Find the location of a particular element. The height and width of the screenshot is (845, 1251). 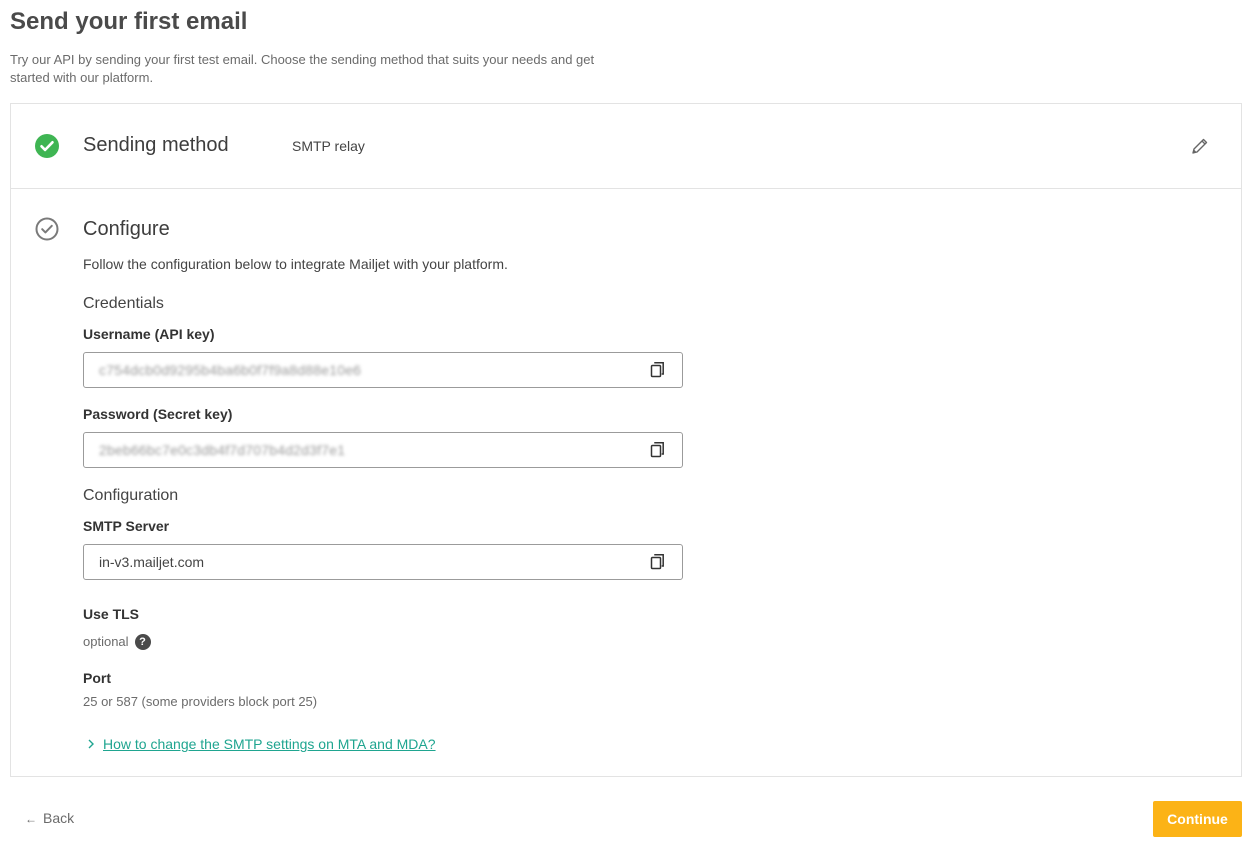

sending-method-value: SMTP relay is located at coordinates (328, 146).